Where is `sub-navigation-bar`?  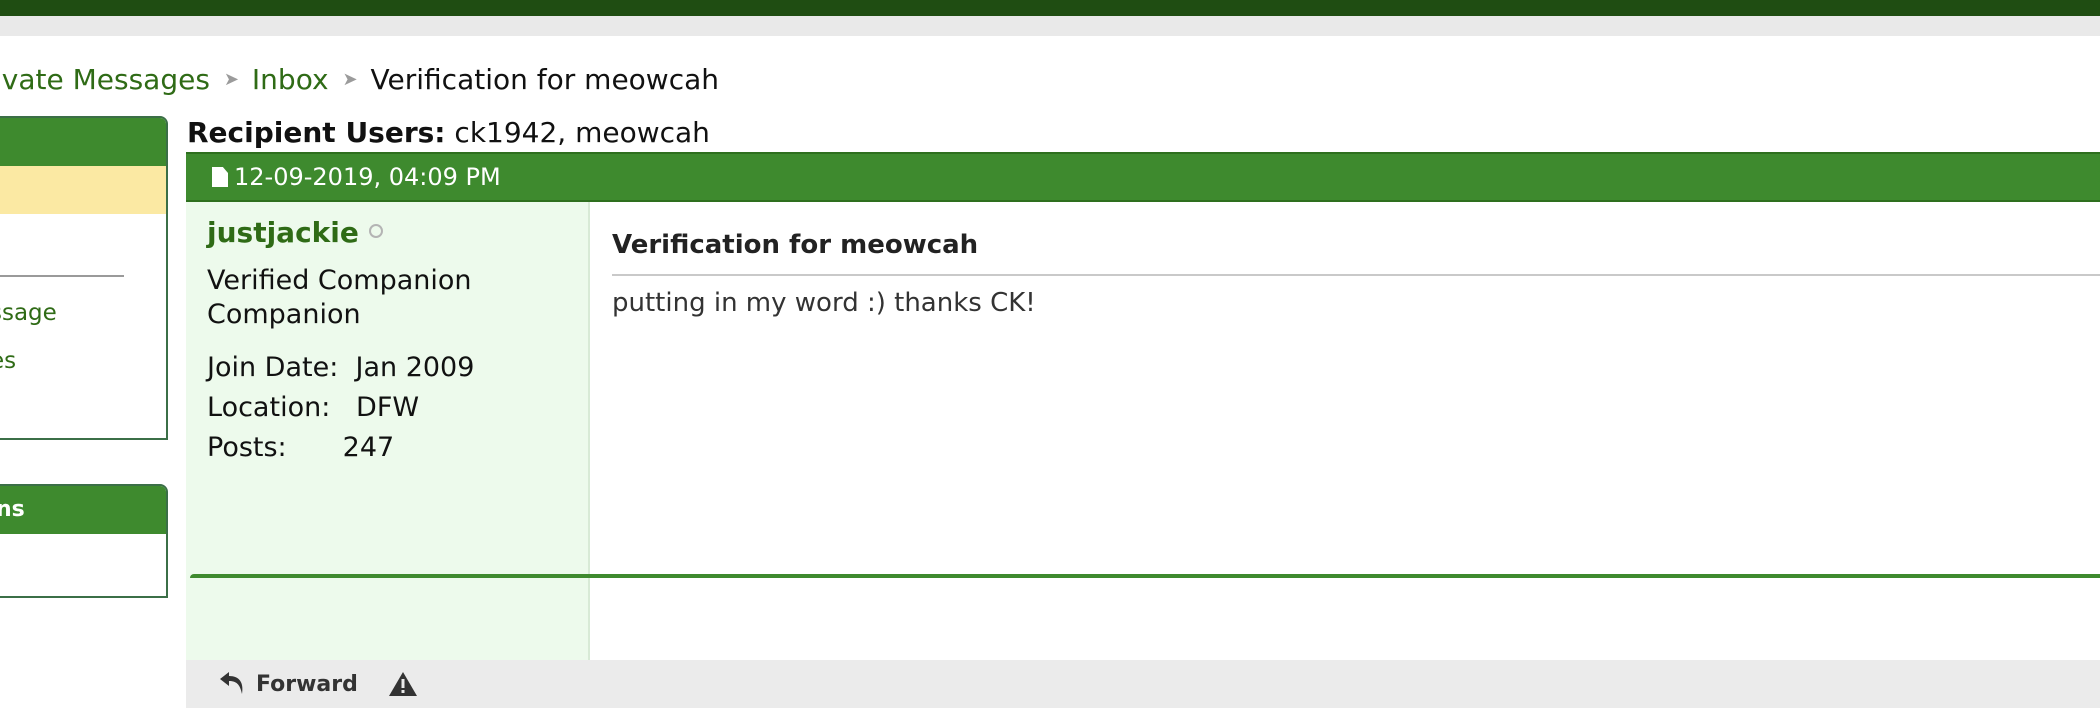
sub-navigation-bar is located at coordinates (1050, 26).